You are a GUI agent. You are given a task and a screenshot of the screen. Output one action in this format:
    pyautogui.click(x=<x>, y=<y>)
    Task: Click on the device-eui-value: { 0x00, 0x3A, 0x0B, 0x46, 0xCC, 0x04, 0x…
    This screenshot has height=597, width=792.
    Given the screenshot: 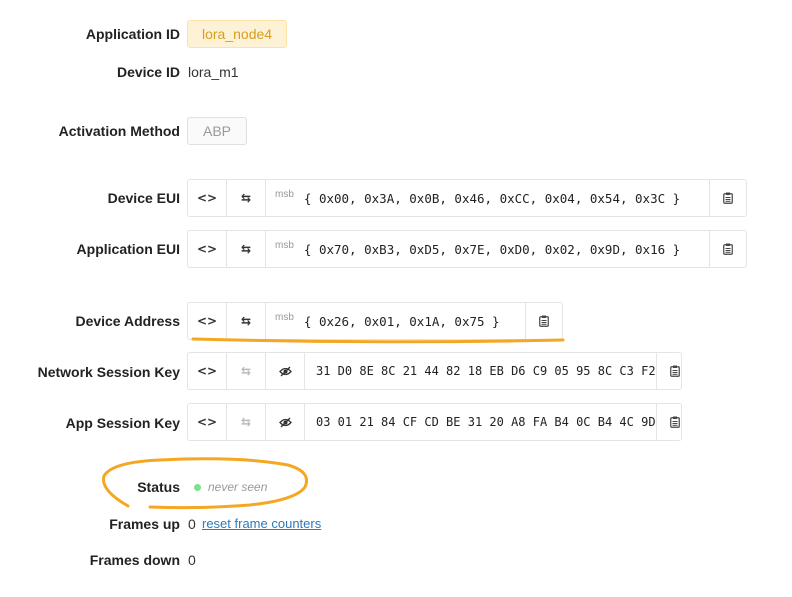 What is the action you would take?
    pyautogui.click(x=492, y=198)
    